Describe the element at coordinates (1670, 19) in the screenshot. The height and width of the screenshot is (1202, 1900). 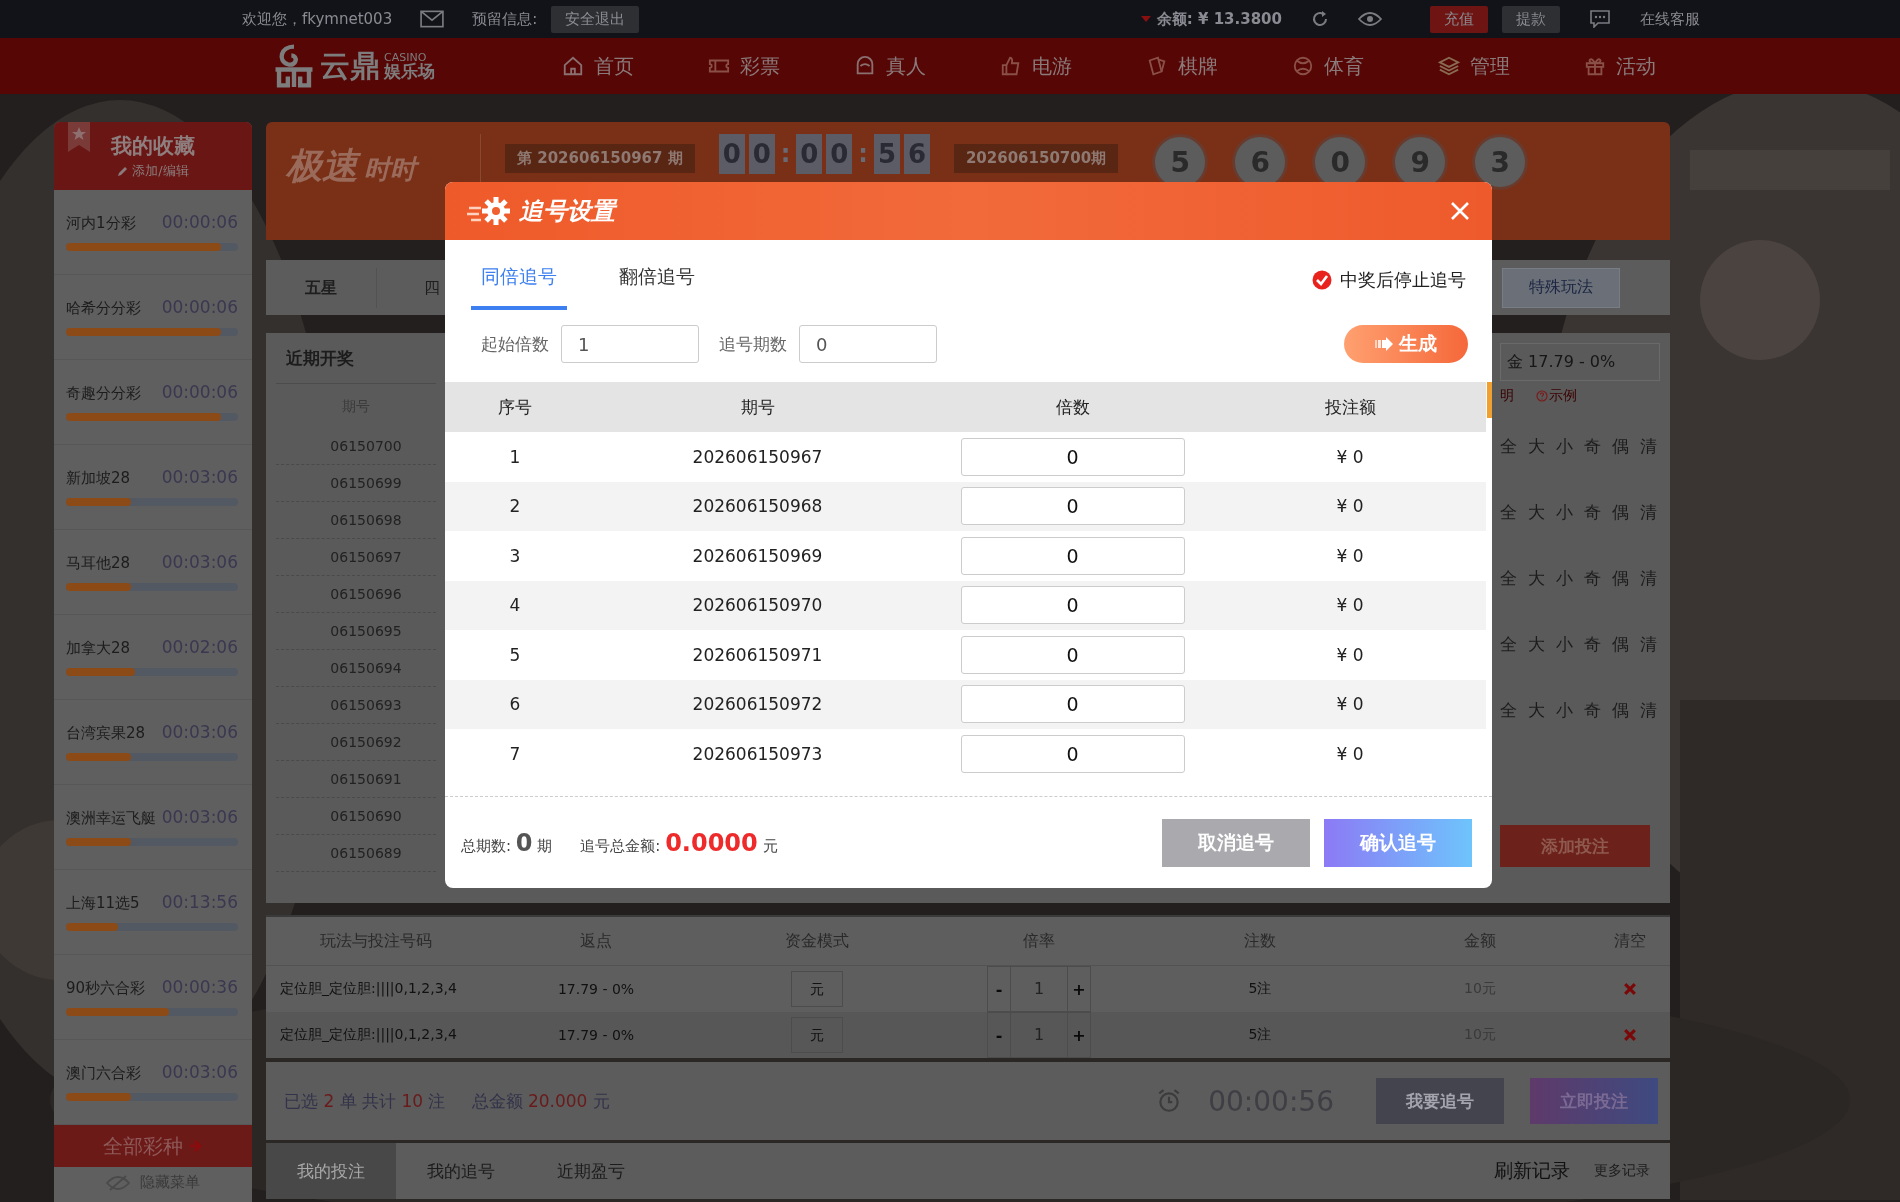
I see `support-link: 在线客服` at that location.